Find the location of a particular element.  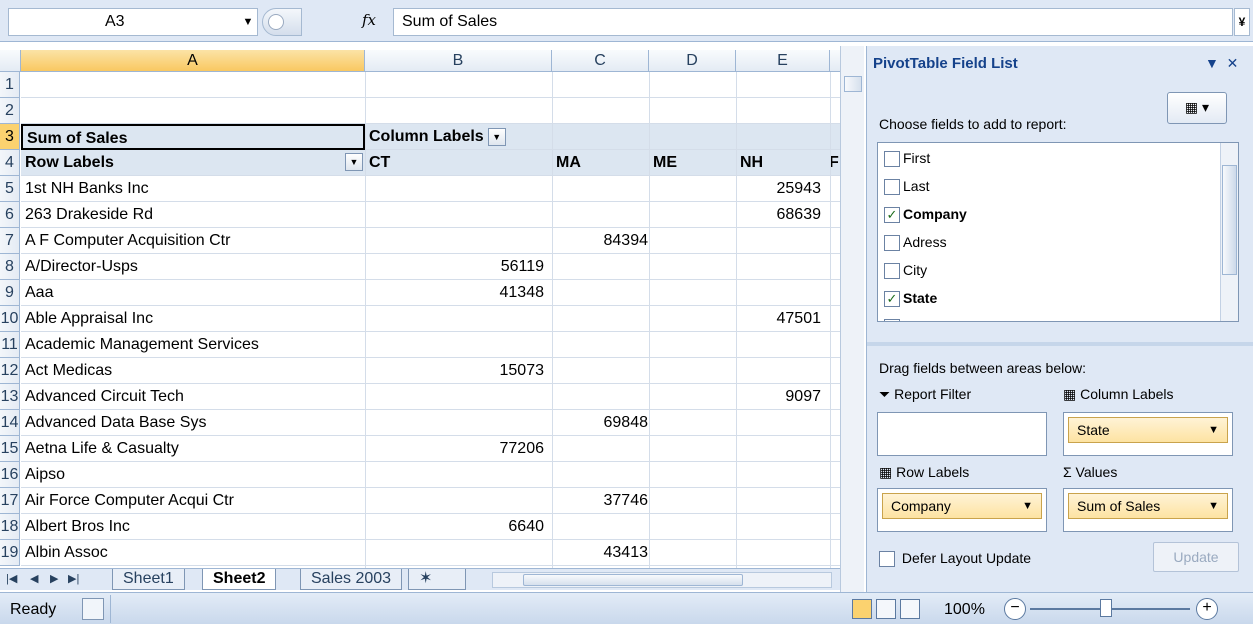

row-header: 15 is located at coordinates (10, 449).